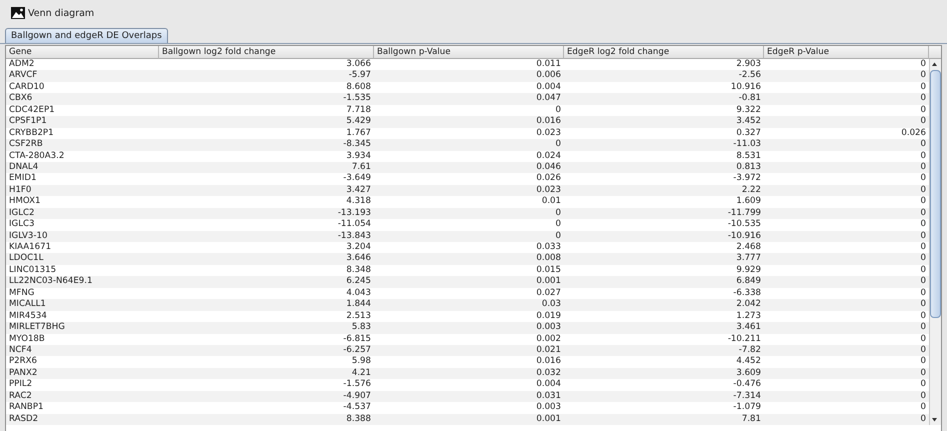 The height and width of the screenshot is (431, 947). Describe the element at coordinates (22, 294) in the screenshot. I see `gene-cell-text: MFNG` at that location.